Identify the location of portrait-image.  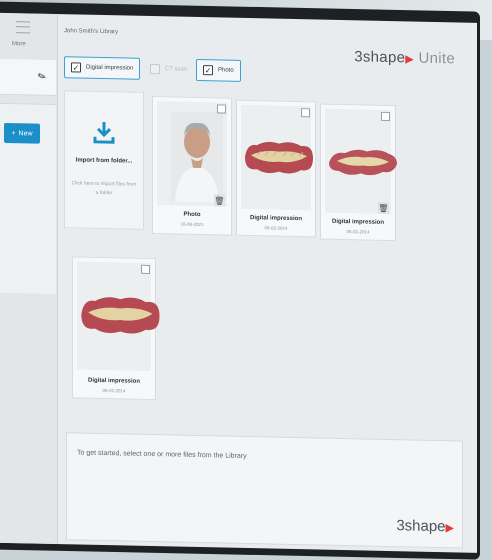
(197, 157).